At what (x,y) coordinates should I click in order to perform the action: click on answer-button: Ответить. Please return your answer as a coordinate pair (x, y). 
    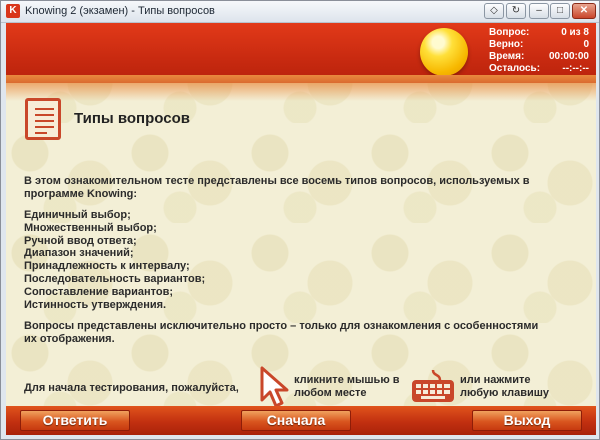
    Looking at the image, I should click on (75, 420).